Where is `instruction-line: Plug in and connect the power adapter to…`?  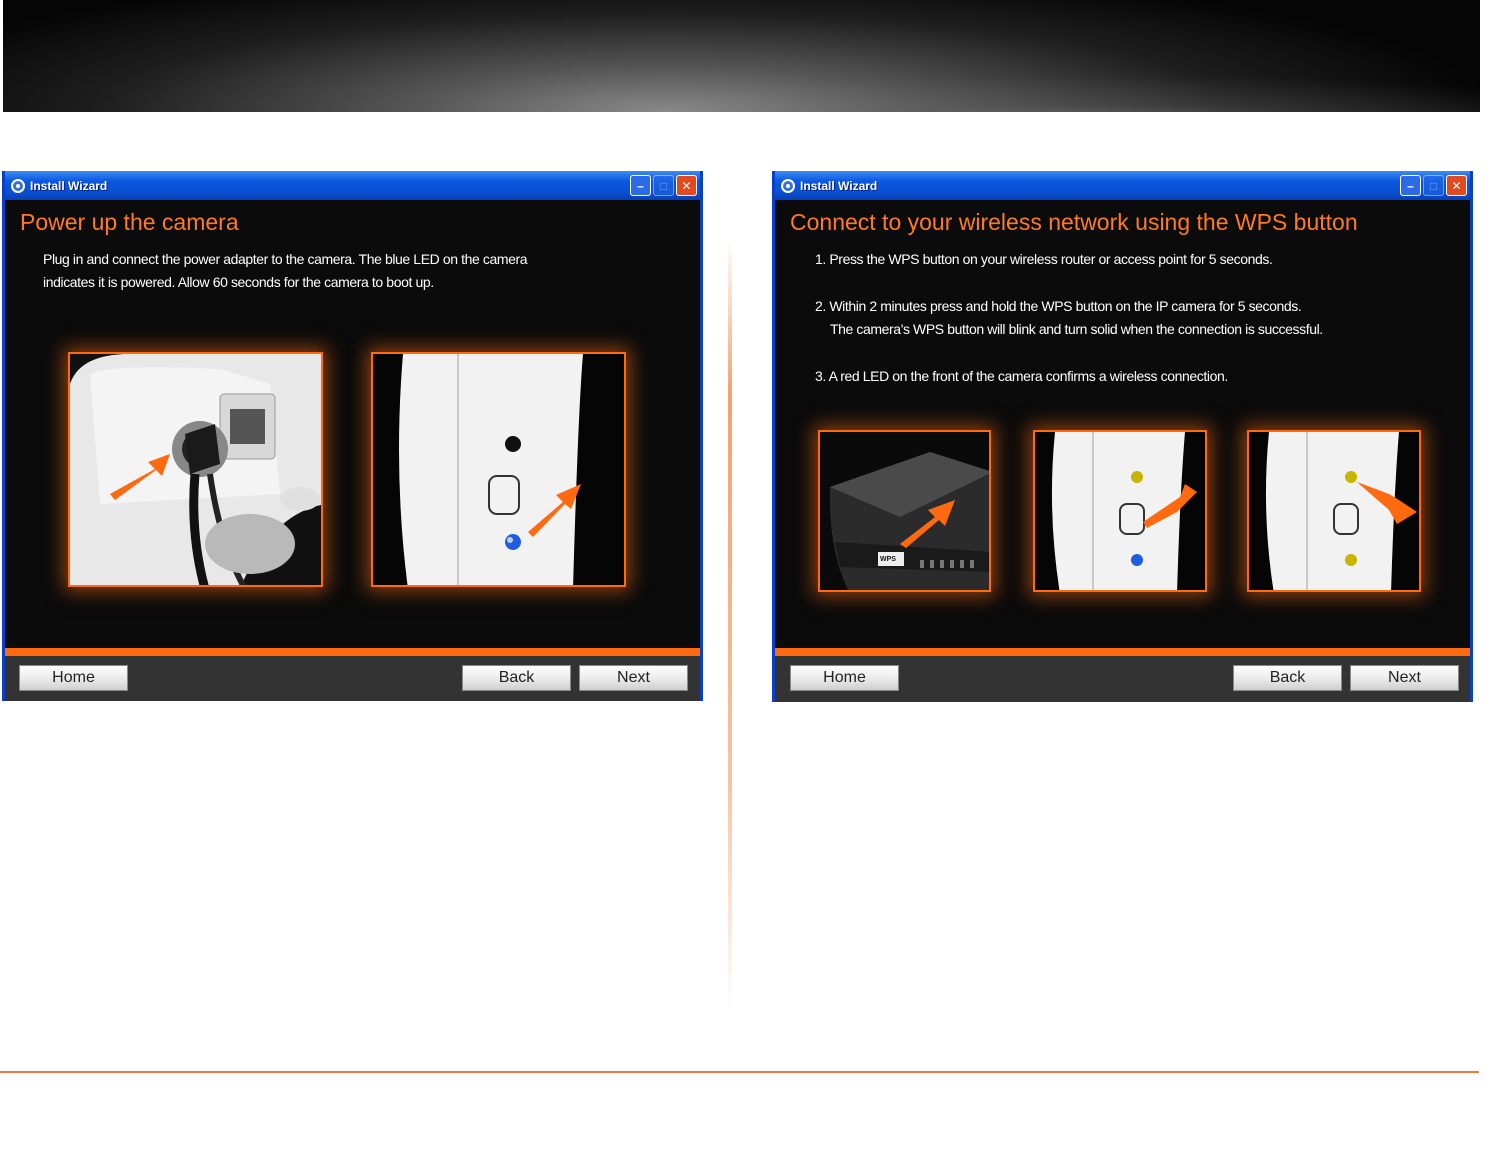
instruction-line: Plug in and connect the power adapter to… is located at coordinates (285, 259).